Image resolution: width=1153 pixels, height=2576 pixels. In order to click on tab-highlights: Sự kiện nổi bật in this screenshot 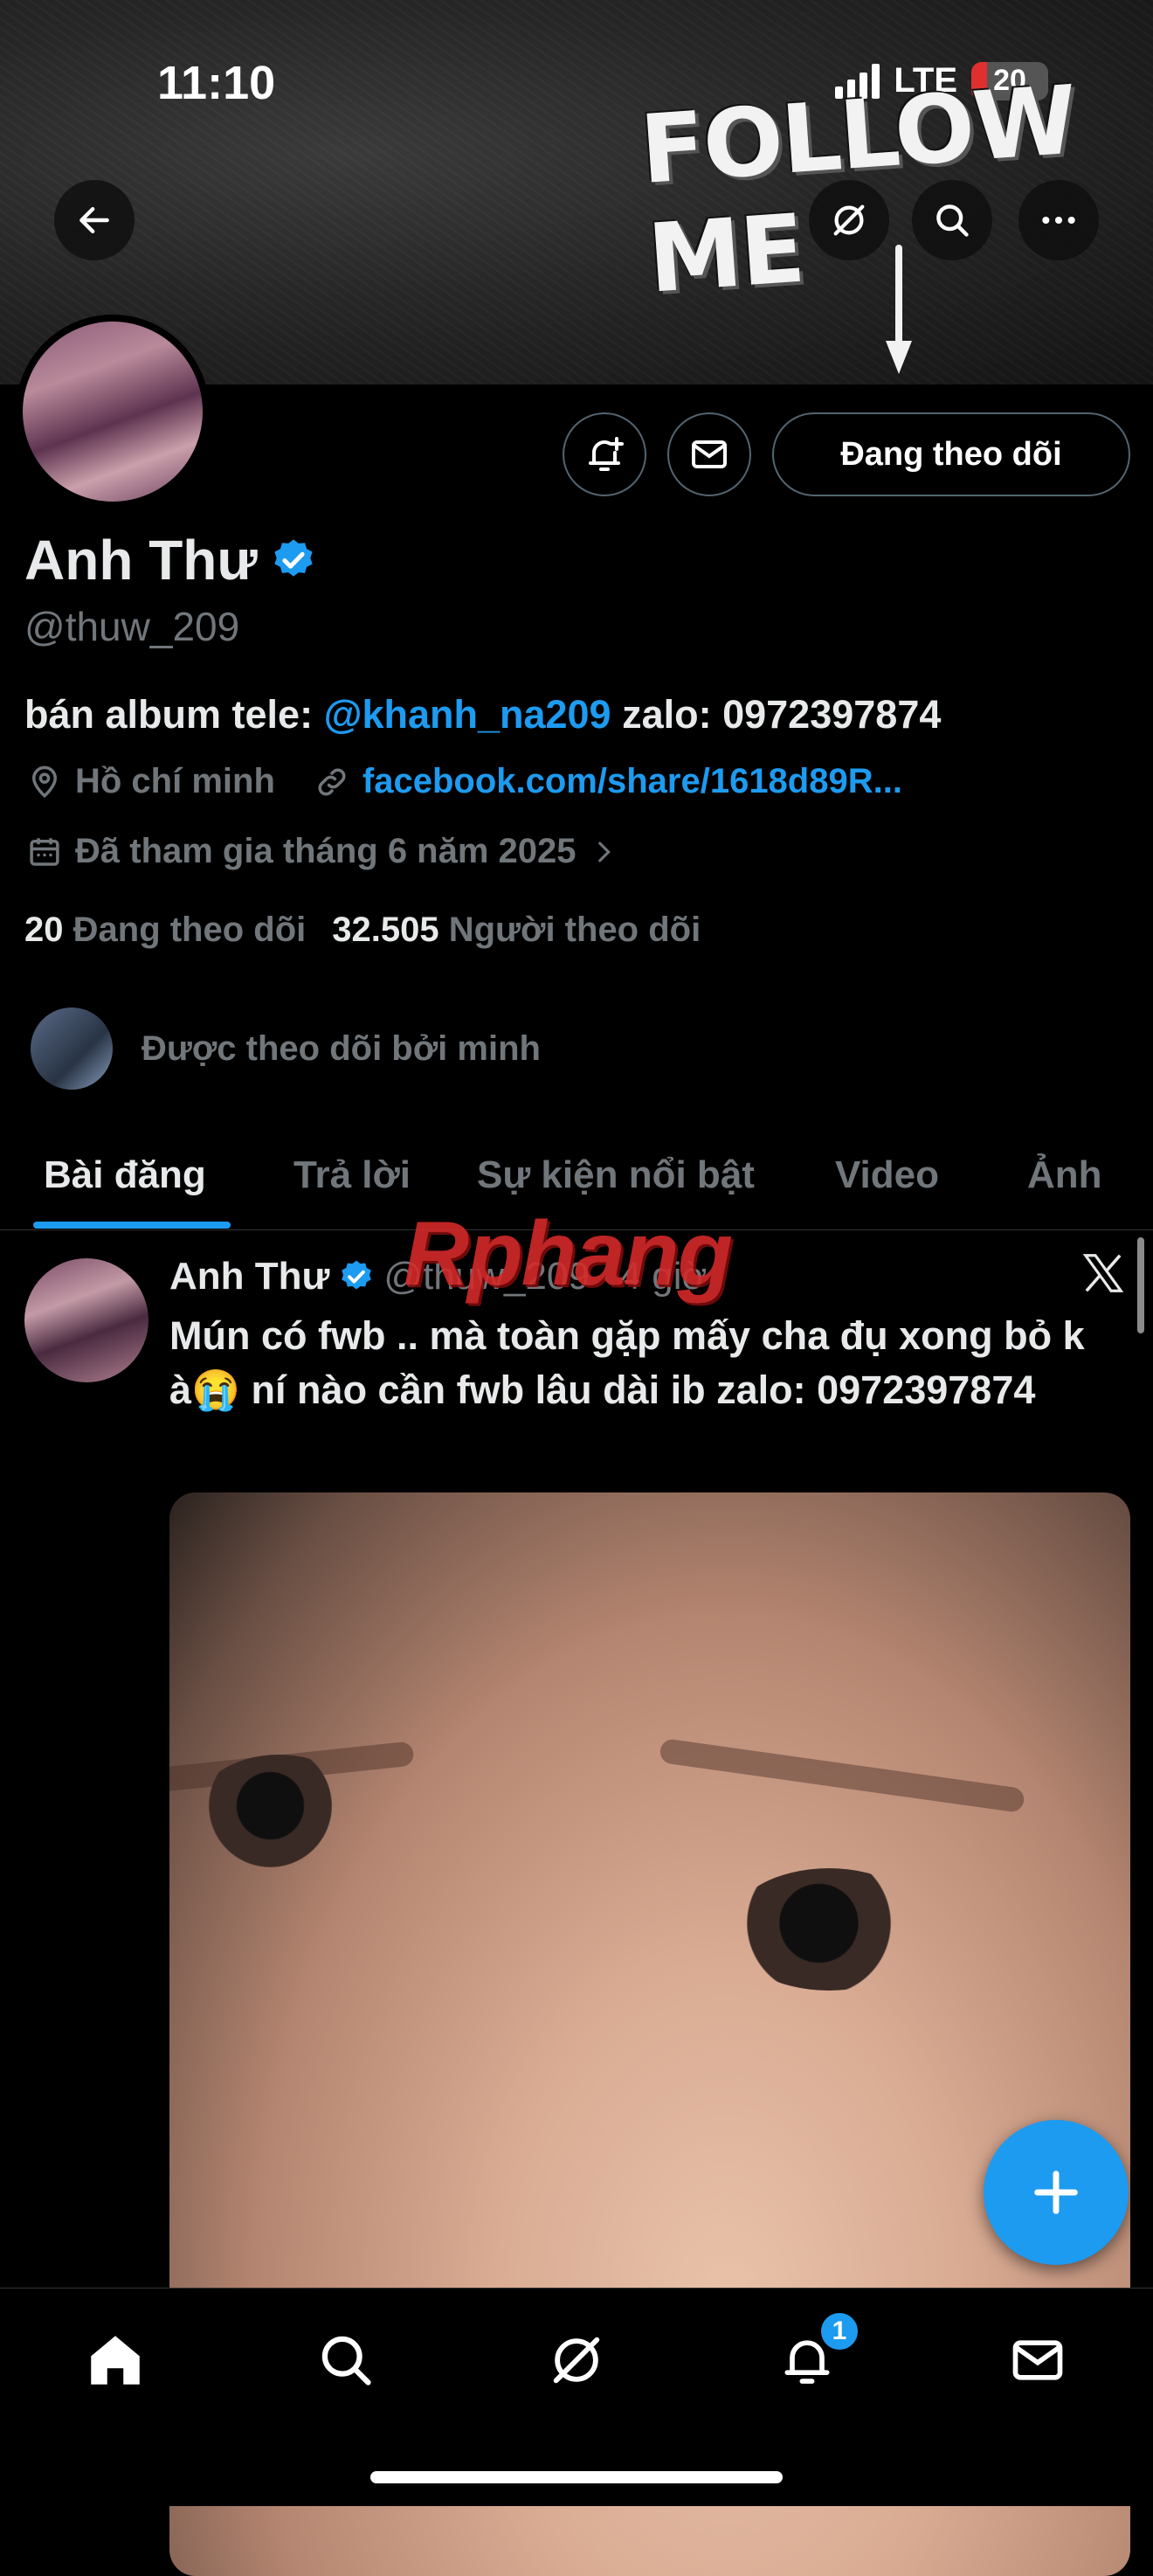, I will do `click(616, 1175)`.